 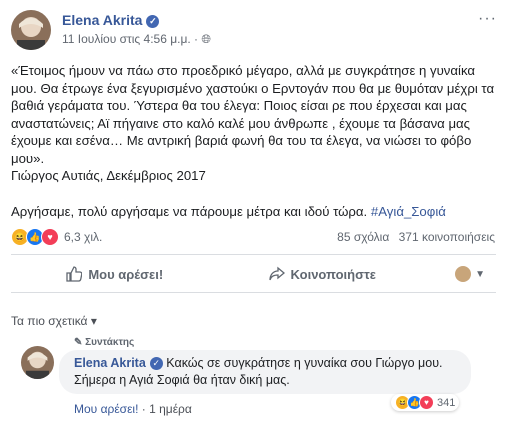 I want to click on commenter-avatar, so click(x=37, y=362).